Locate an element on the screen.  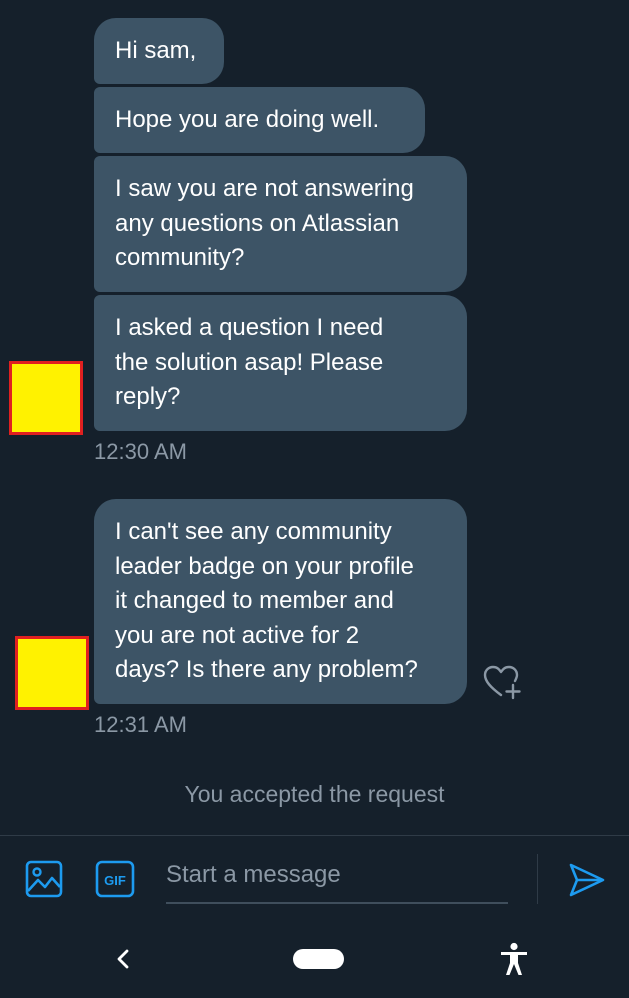
heart-plus-icon is located at coordinates (503, 682).